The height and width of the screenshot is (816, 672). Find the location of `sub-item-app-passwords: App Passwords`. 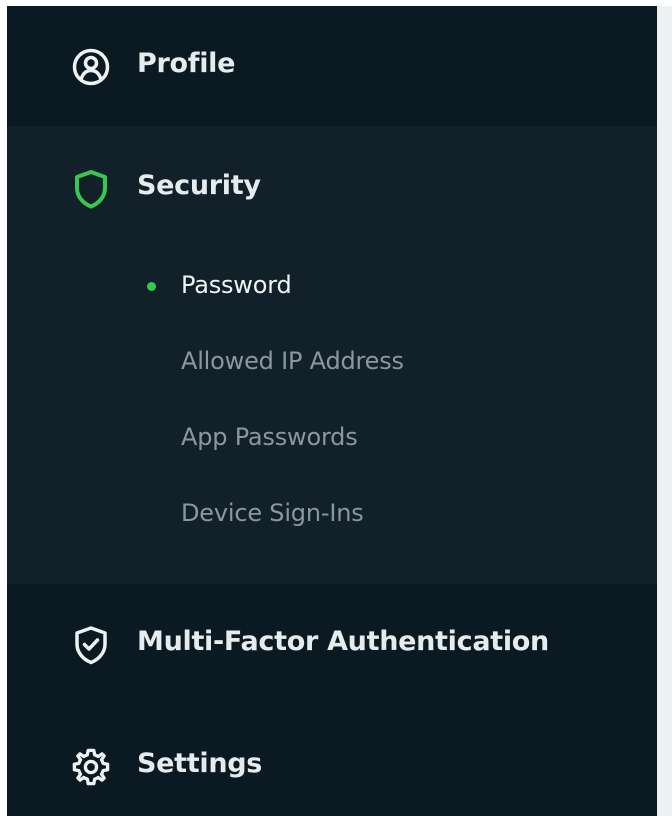

sub-item-app-passwords: App Passwords is located at coordinates (269, 437).